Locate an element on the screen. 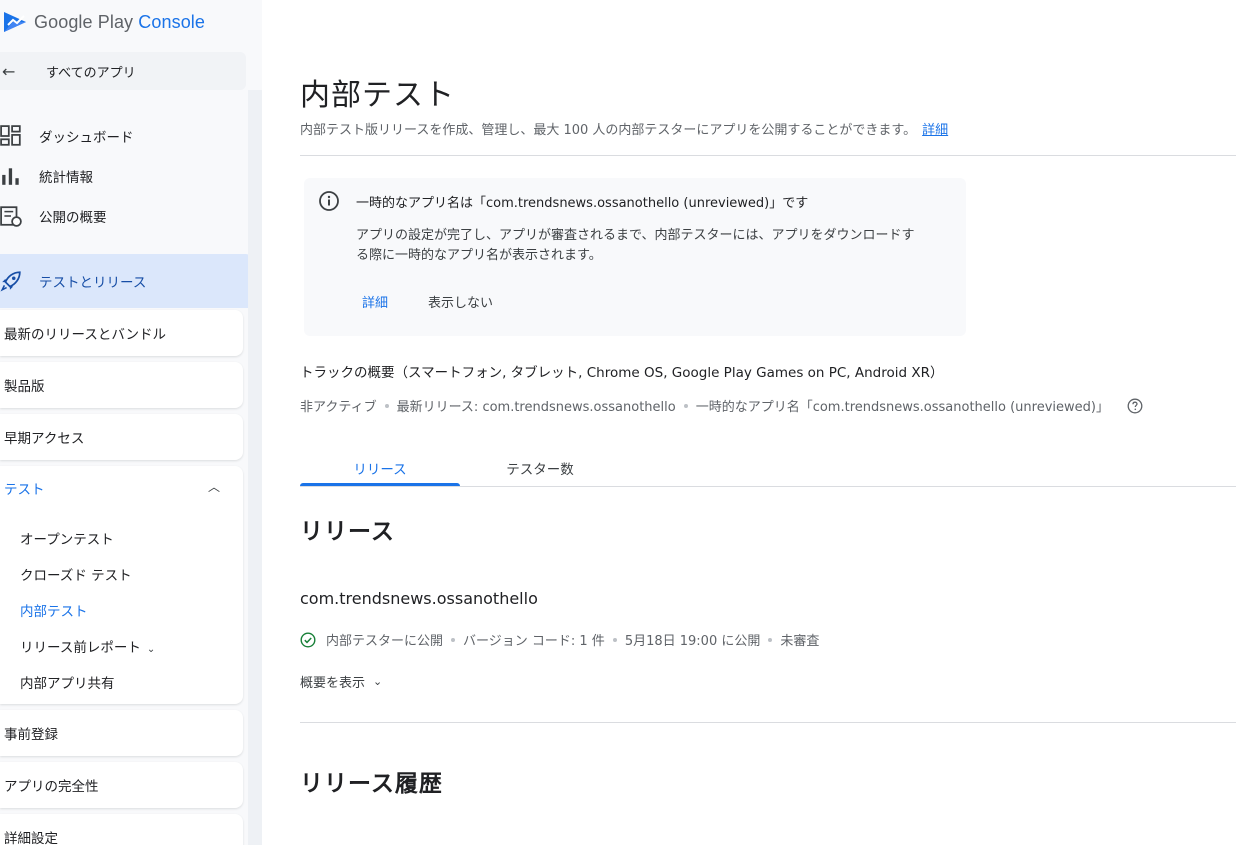 The image size is (1236, 845). tab-testers: テスター数 is located at coordinates (540, 468).